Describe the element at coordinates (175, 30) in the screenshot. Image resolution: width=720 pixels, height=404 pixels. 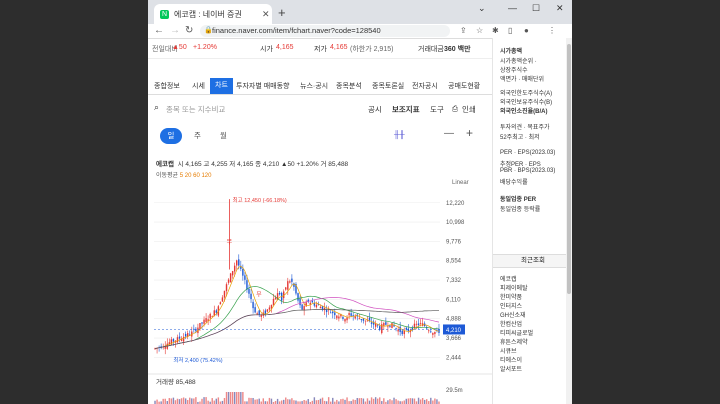
I see `forward-icon: →` at that location.